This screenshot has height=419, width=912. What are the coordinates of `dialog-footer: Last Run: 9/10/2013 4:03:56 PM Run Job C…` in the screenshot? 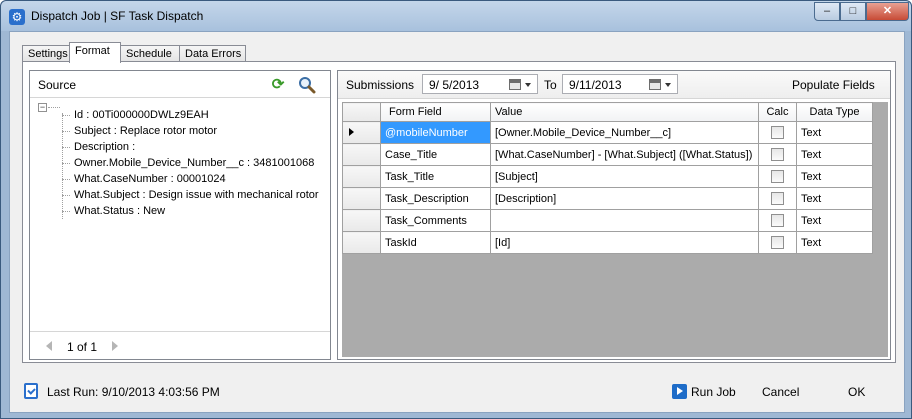 It's located at (457, 392).